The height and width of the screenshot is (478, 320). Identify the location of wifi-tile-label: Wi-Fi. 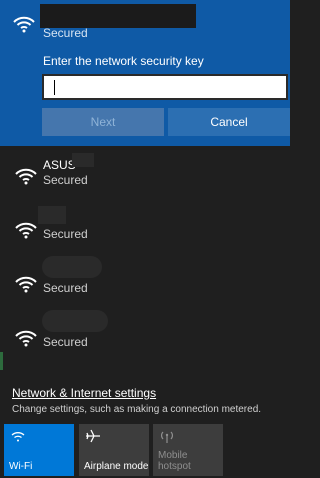
(21, 466).